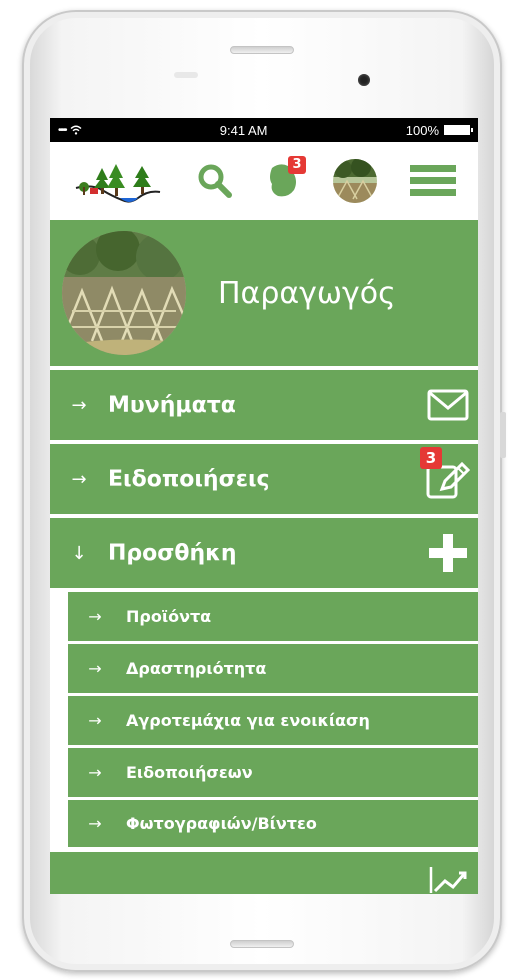 This screenshot has width=508, height=980. I want to click on submenu-item-plots-for-rent: → Αγροτεμάχια για ενοικίαση, so click(273, 722).